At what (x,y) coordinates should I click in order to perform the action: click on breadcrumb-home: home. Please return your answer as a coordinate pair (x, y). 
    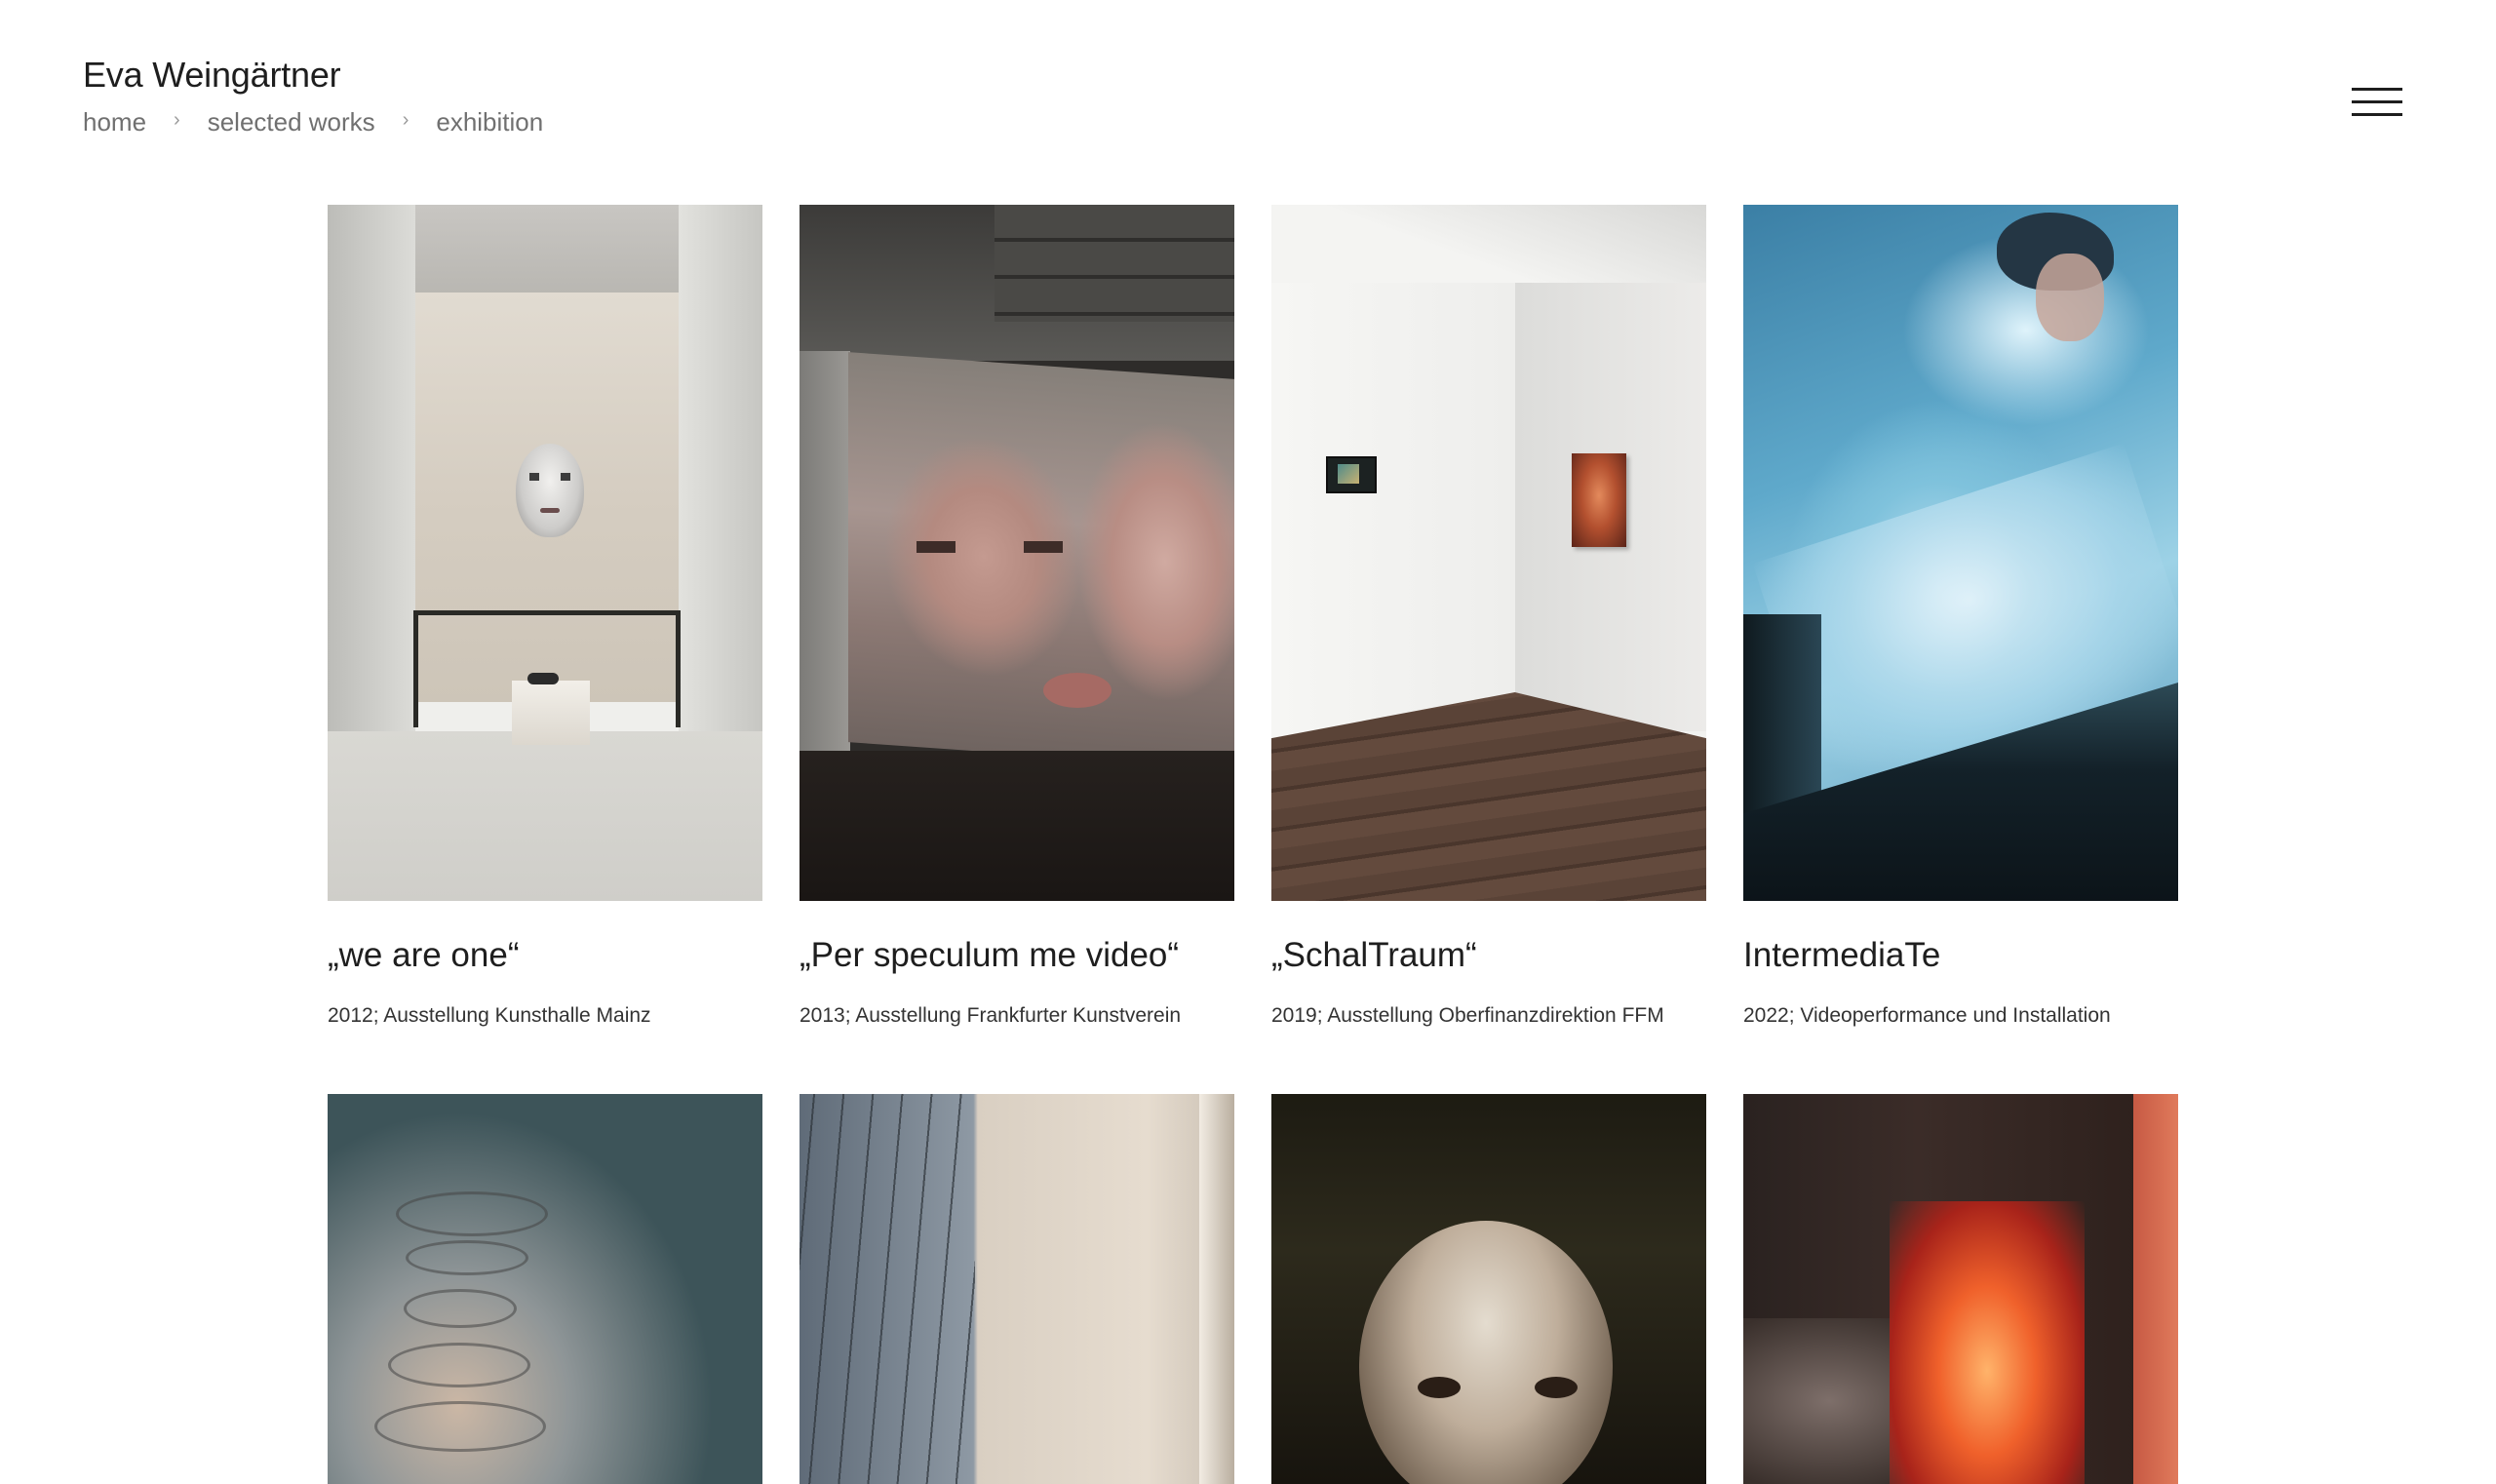
    Looking at the image, I should click on (114, 122).